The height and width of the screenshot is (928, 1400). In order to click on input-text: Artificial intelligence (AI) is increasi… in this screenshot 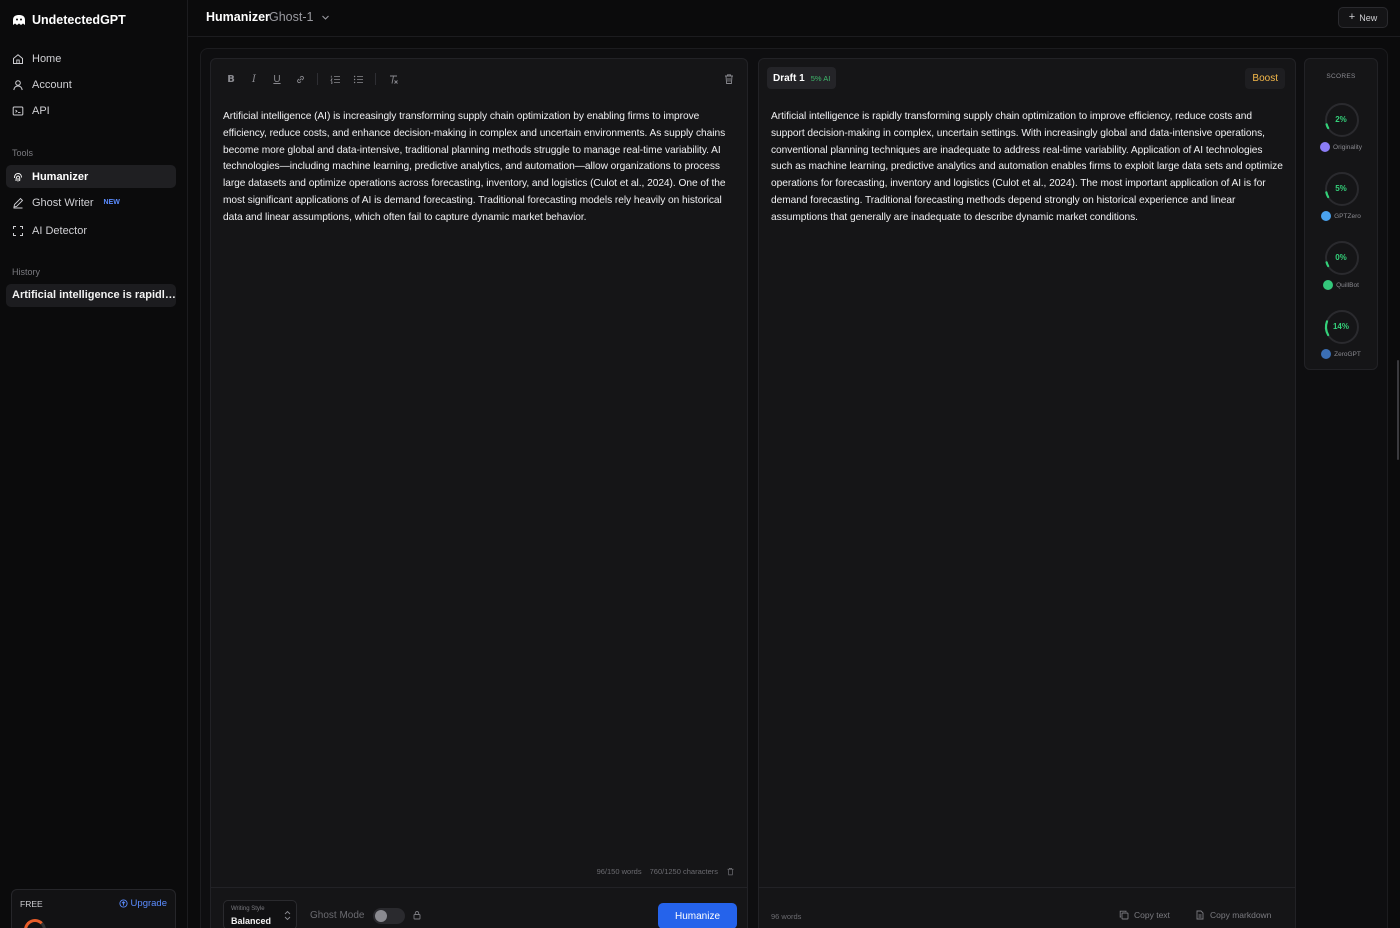, I will do `click(479, 168)`.